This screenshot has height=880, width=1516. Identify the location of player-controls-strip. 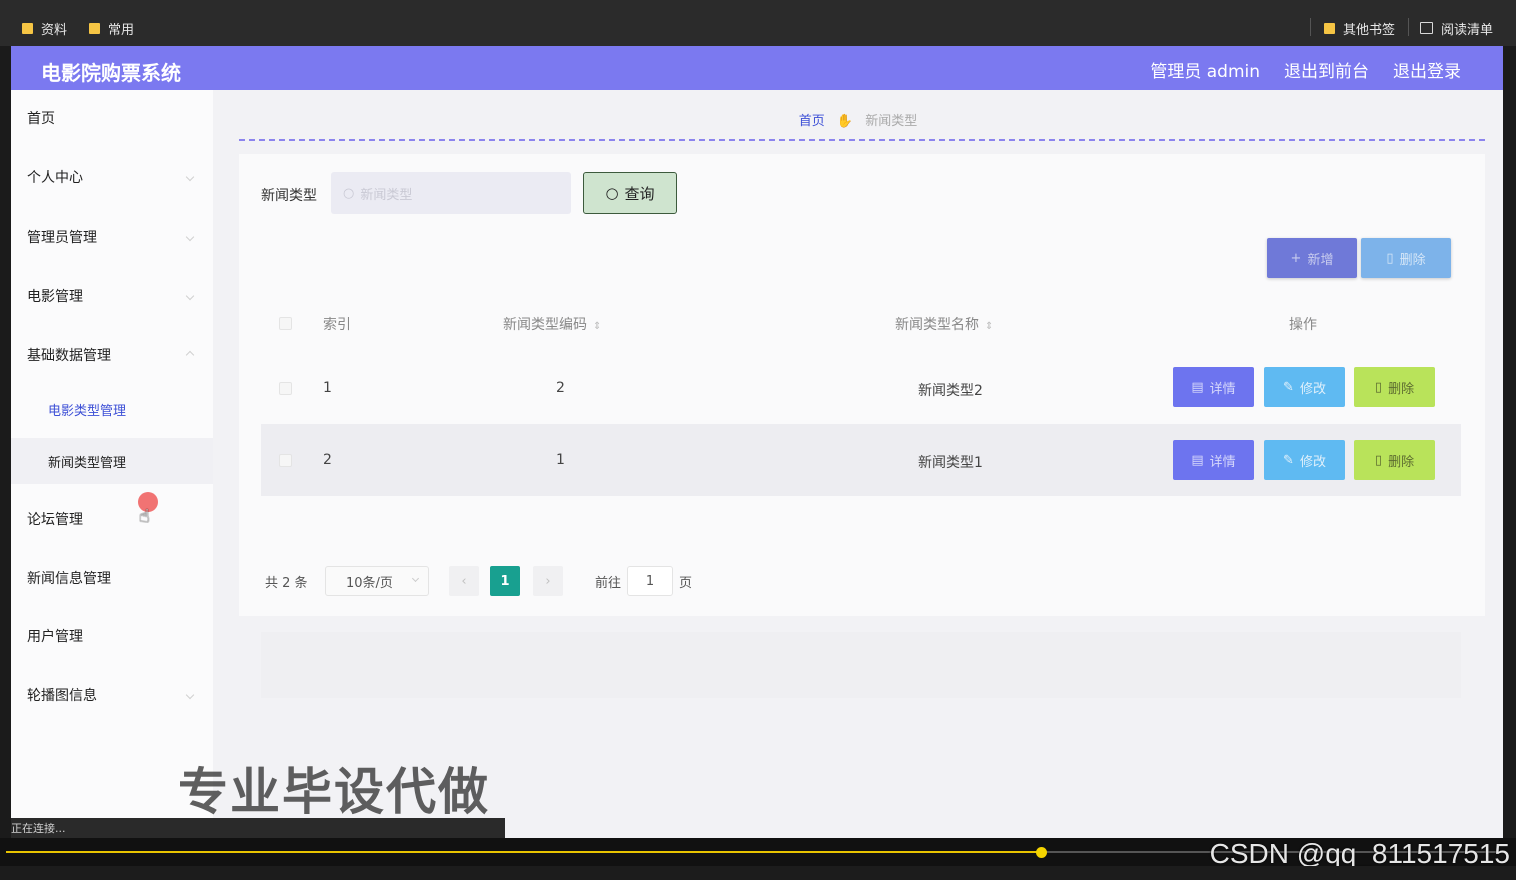
(758, 873).